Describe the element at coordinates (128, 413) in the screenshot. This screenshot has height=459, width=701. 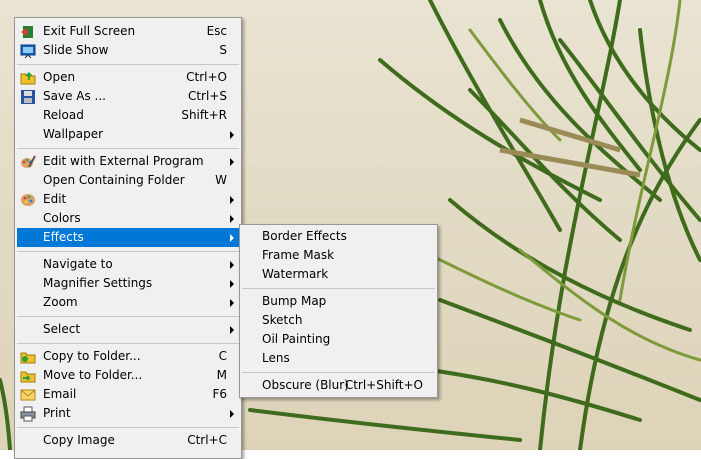
I see `menu-item-print: Print` at that location.